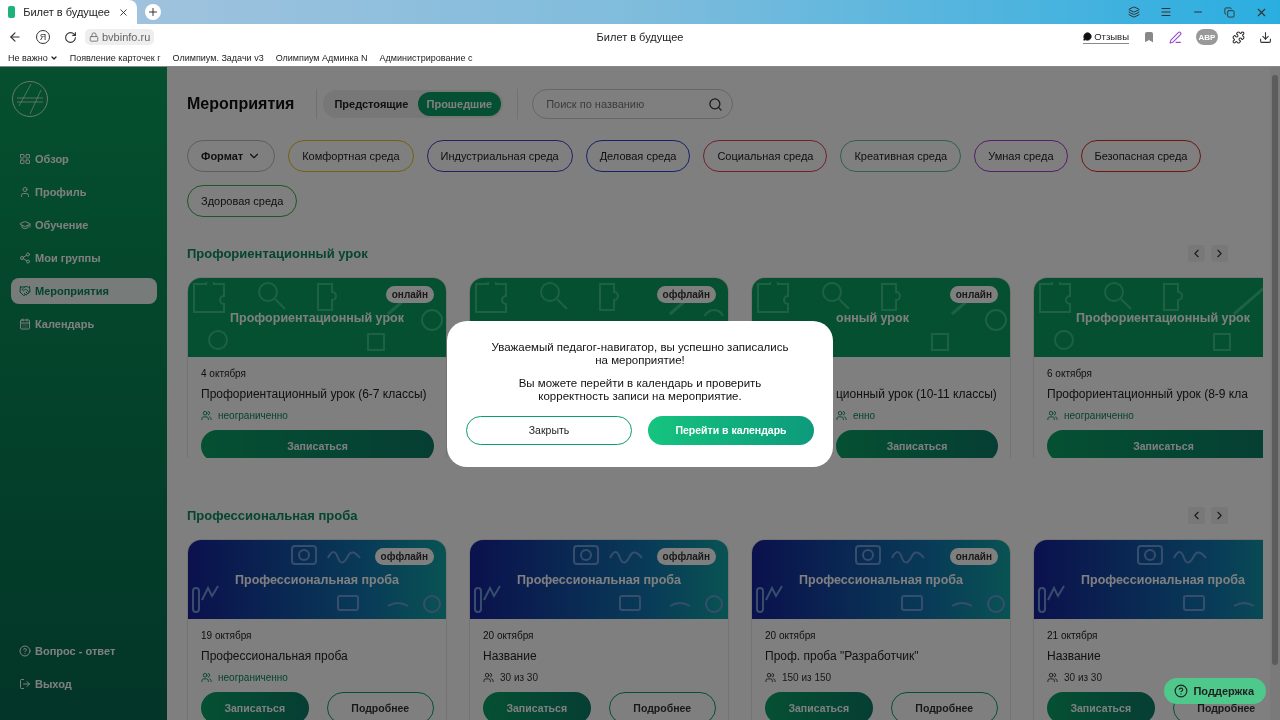 The image size is (1280, 720). I want to click on logo-icon, so click(30, 99).